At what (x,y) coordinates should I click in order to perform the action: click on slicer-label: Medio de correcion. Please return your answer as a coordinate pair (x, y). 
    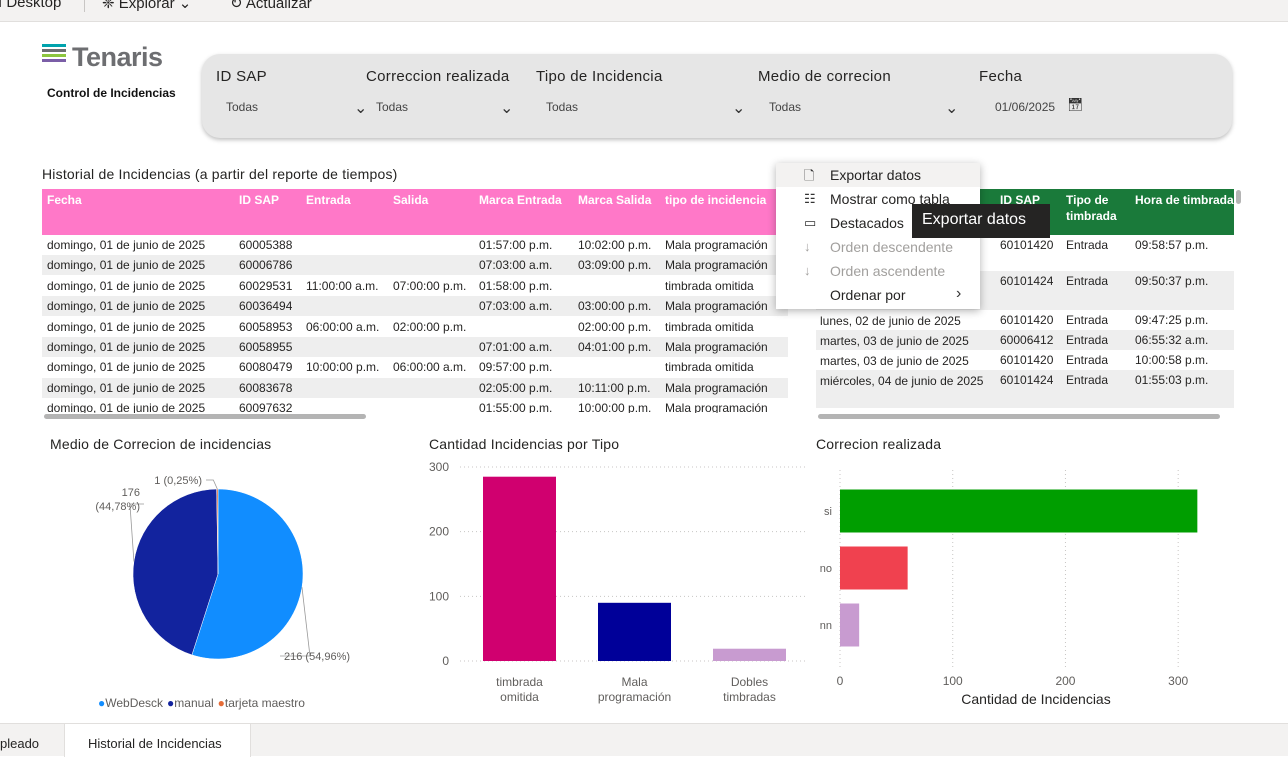
    Looking at the image, I should click on (824, 76).